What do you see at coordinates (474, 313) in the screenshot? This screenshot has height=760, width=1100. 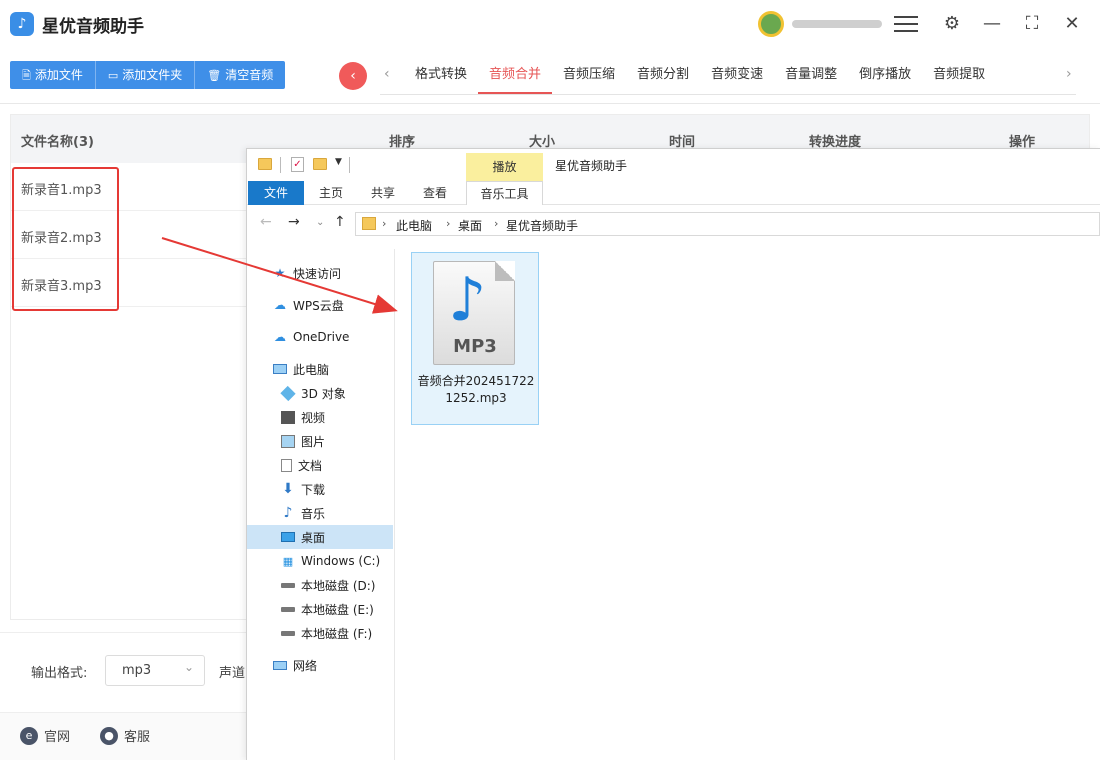 I see `file-page-shape: ♪ MP3` at bounding box center [474, 313].